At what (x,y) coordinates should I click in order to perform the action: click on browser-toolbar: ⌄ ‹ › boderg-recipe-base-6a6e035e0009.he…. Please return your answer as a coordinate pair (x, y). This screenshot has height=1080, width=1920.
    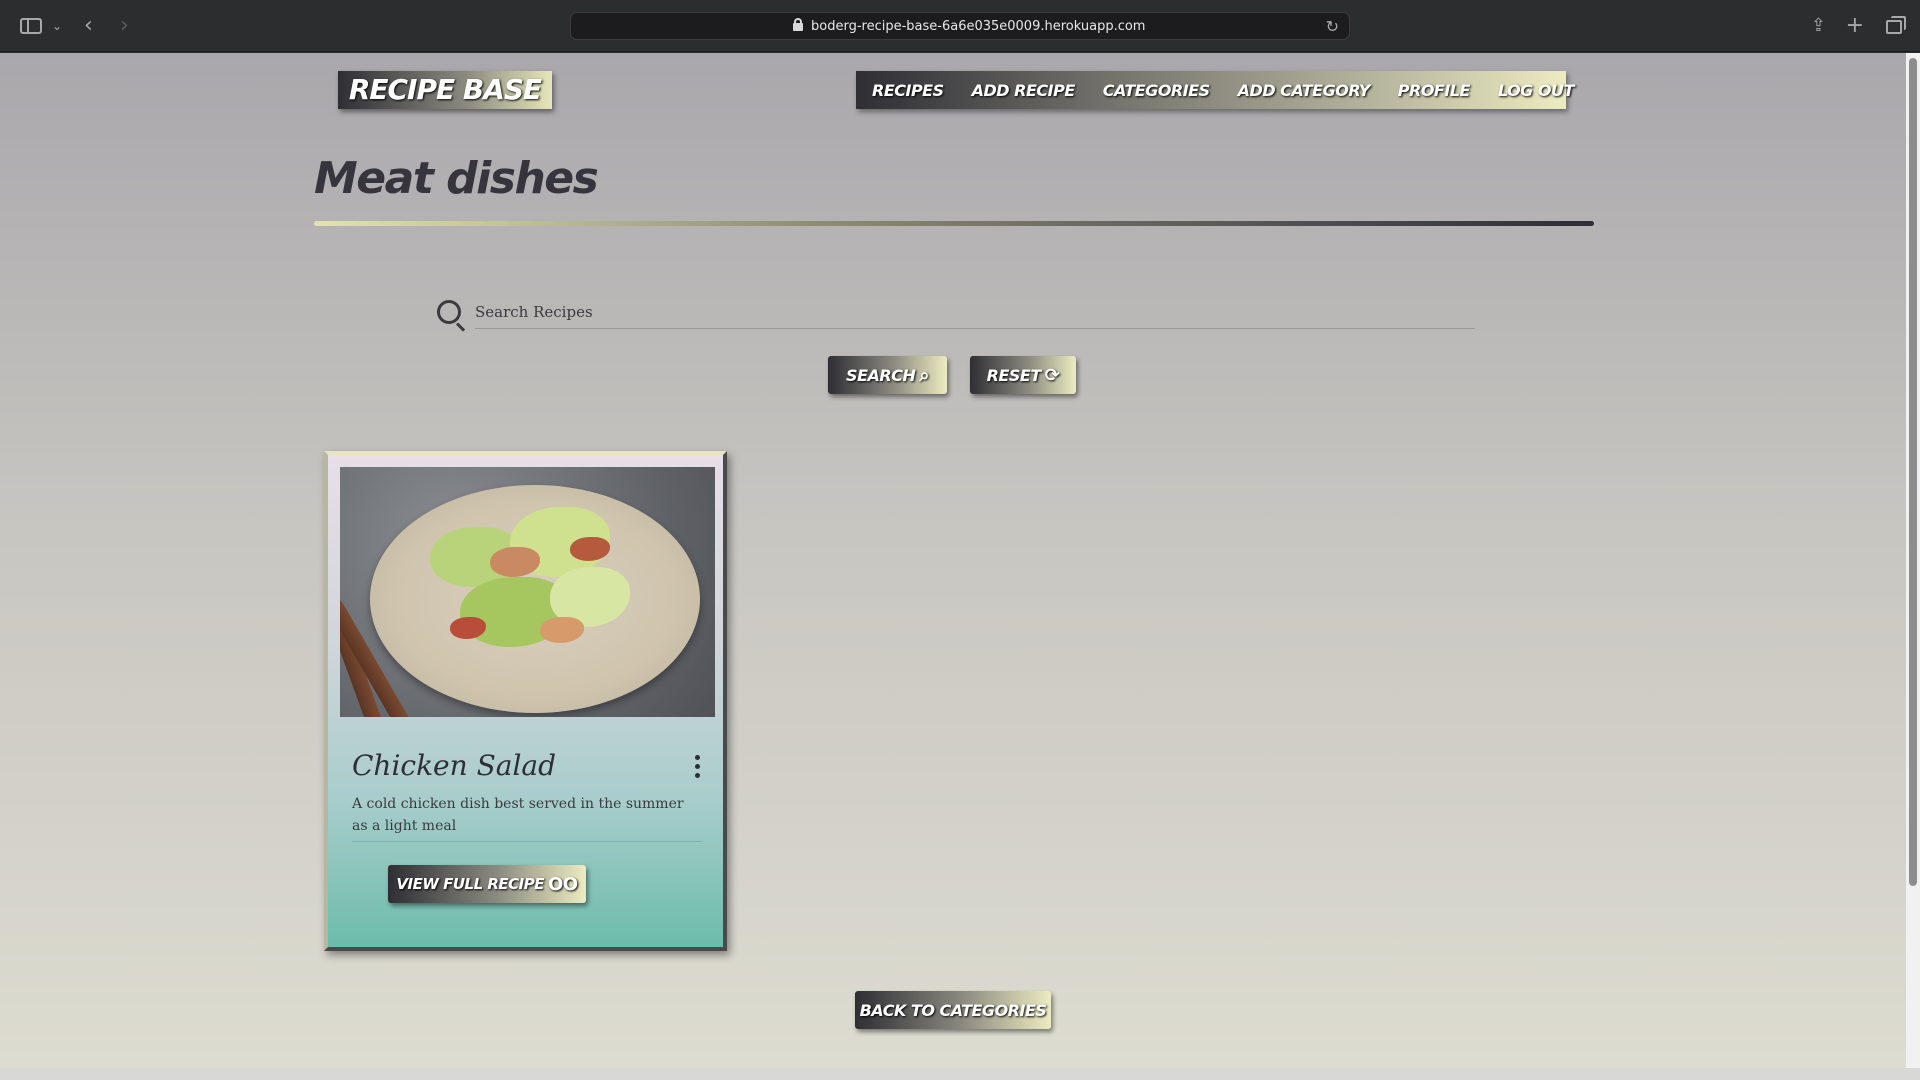
    Looking at the image, I should click on (960, 26).